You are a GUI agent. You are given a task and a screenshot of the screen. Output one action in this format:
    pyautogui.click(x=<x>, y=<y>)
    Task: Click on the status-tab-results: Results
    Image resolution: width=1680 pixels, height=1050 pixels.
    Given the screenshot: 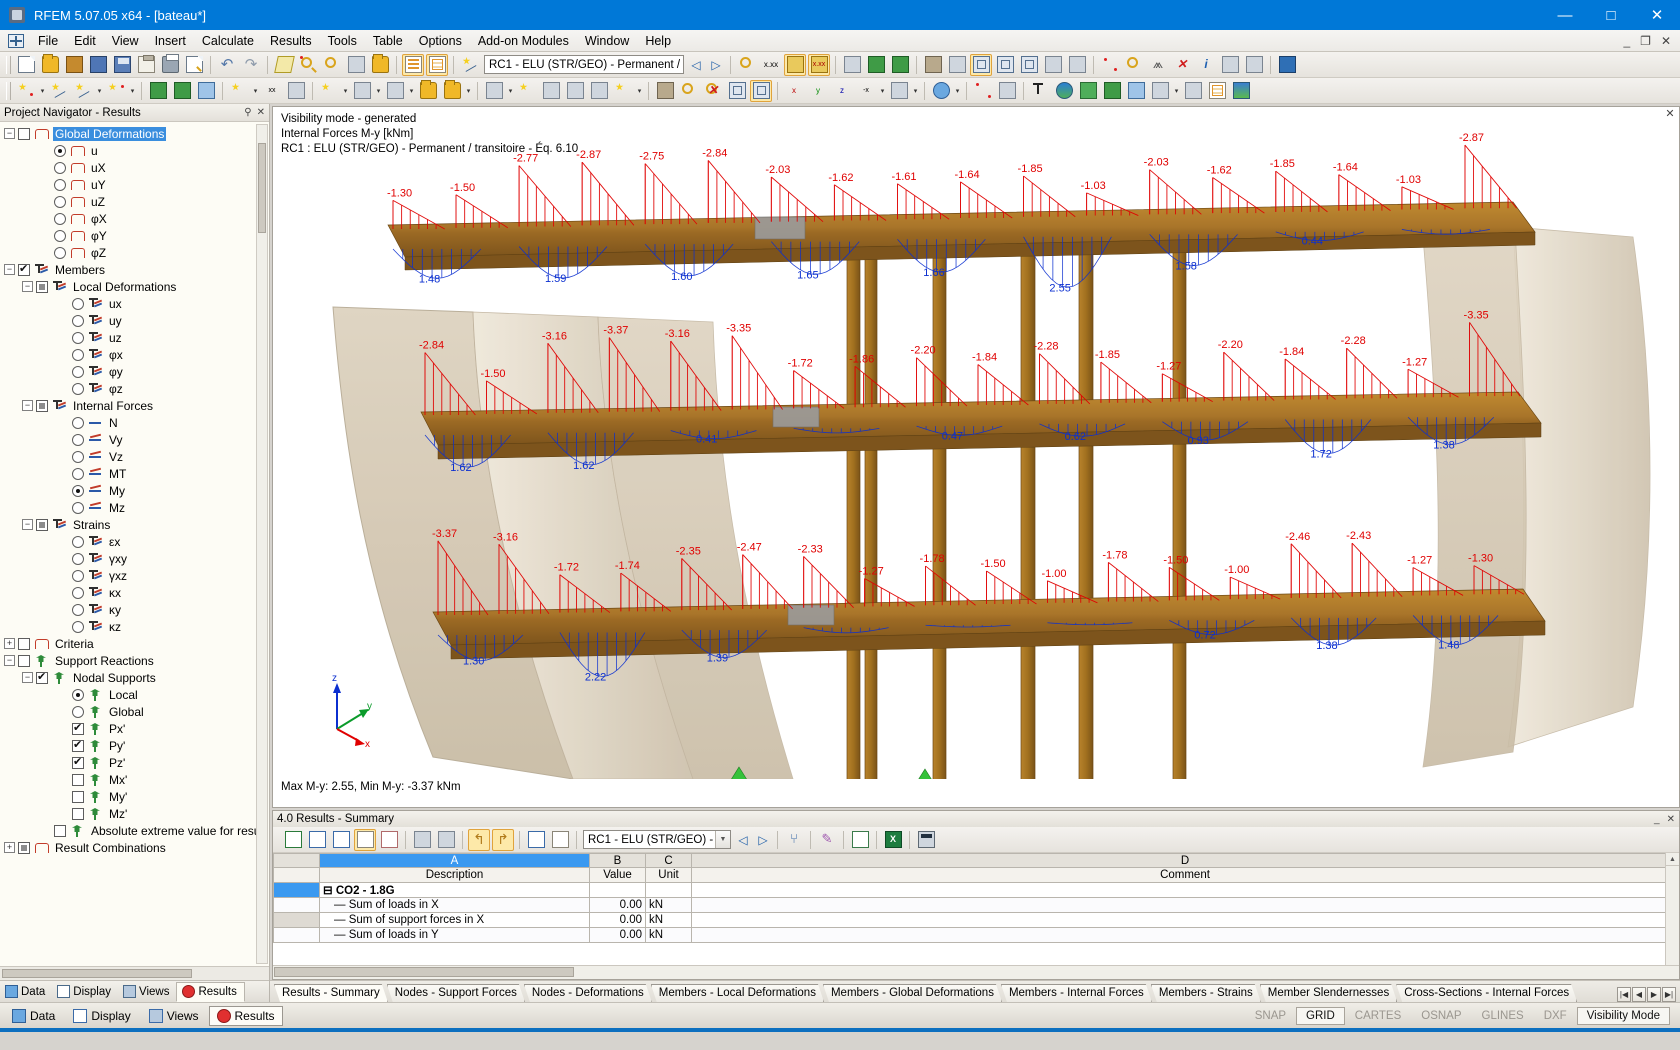 What is the action you would take?
    pyautogui.click(x=245, y=1015)
    